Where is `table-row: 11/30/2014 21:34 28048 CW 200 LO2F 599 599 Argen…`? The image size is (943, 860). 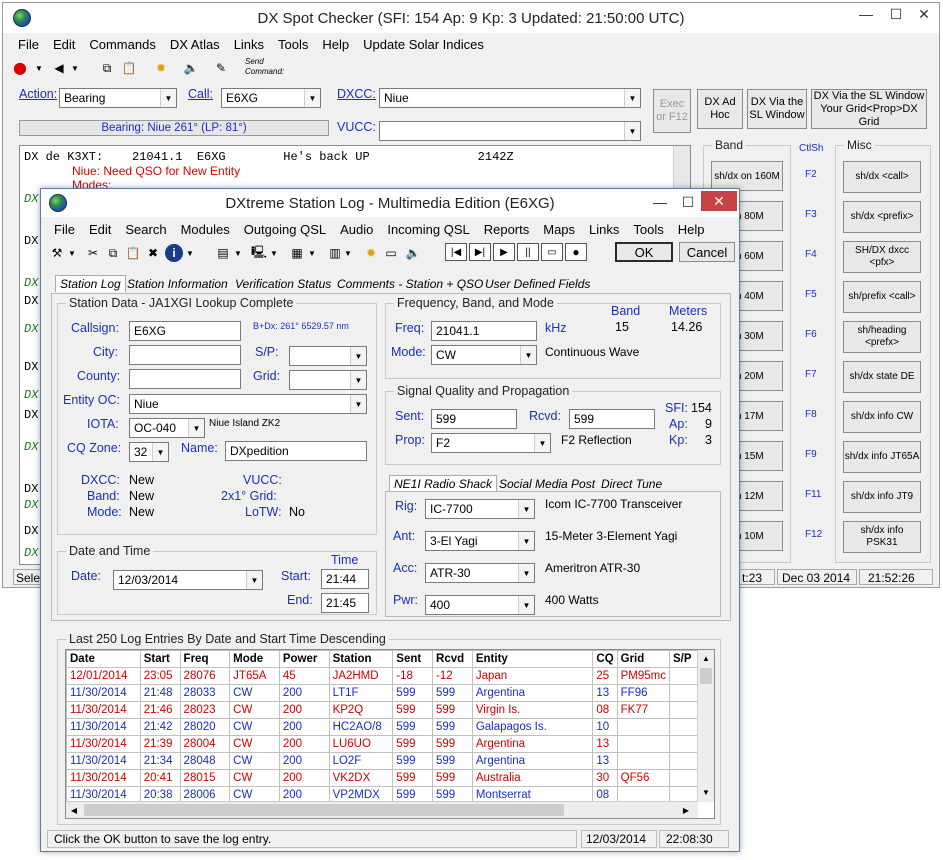 table-row: 11/30/2014 21:34 28048 CW 200 LO2F 599 599 Argen… is located at coordinates (382, 761).